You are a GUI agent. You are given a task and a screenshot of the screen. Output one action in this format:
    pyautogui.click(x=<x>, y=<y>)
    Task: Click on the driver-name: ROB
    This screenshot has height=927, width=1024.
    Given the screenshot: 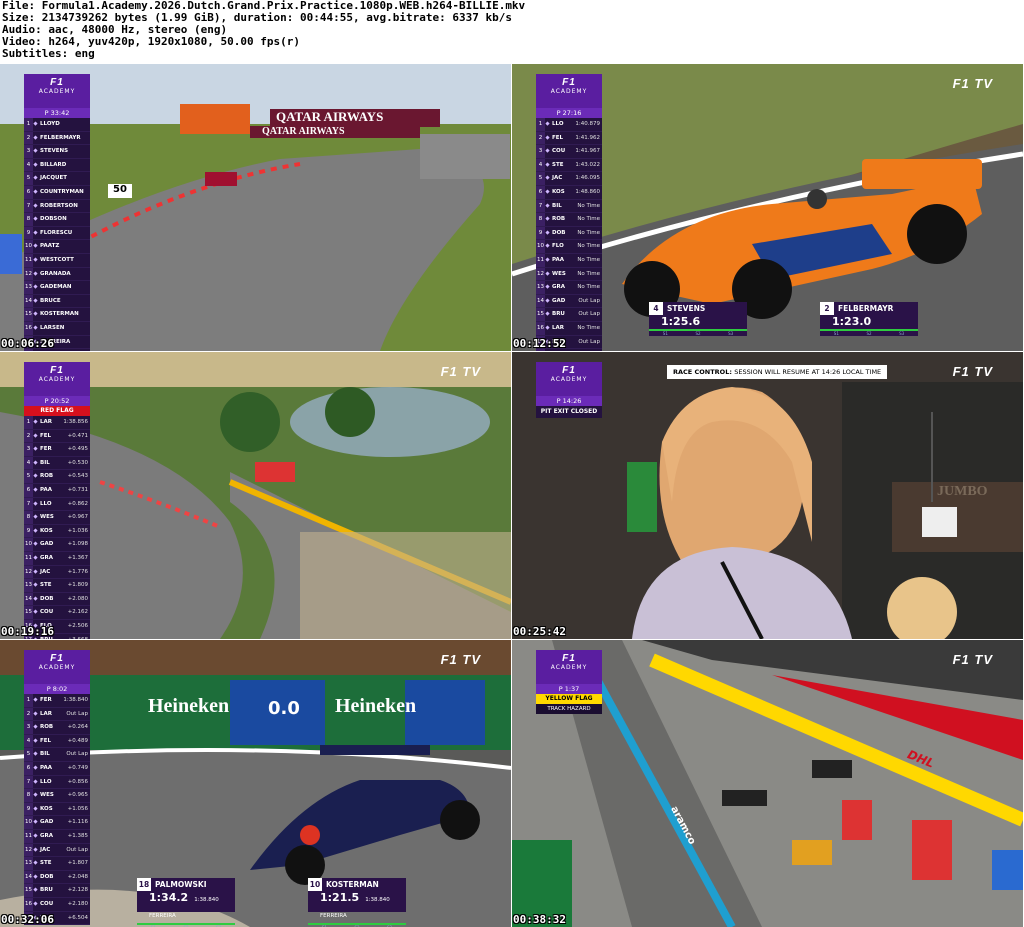 What is the action you would take?
    pyautogui.click(x=47, y=727)
    